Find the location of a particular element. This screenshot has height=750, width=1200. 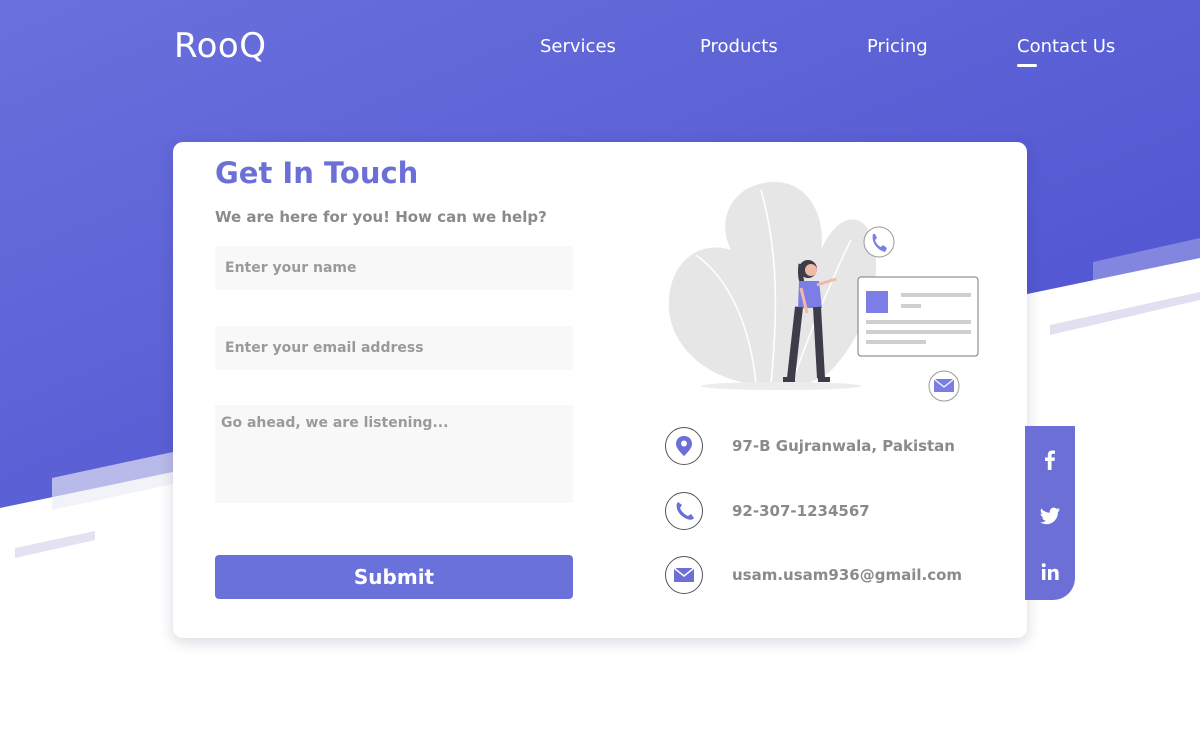

email-text: usam.usam936@gmail.com is located at coordinates (847, 575).